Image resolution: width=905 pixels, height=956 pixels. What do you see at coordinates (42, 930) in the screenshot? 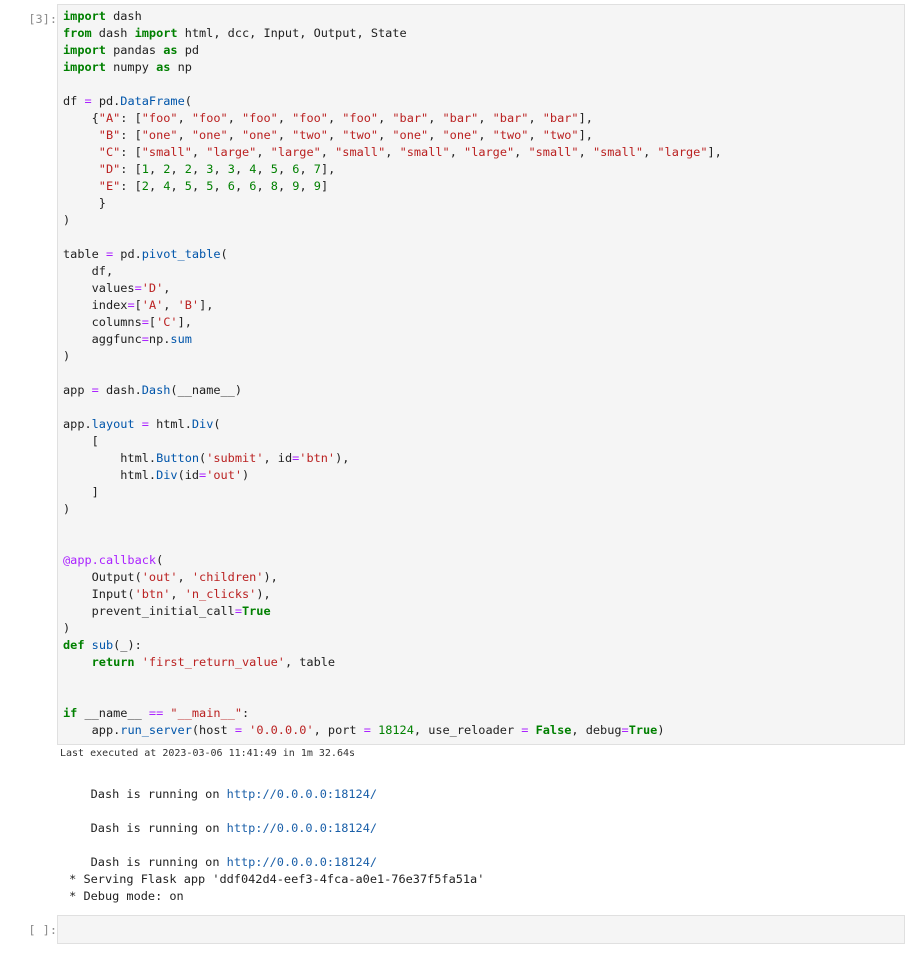
I see `execution-prompt: [ ]:` at bounding box center [42, 930].